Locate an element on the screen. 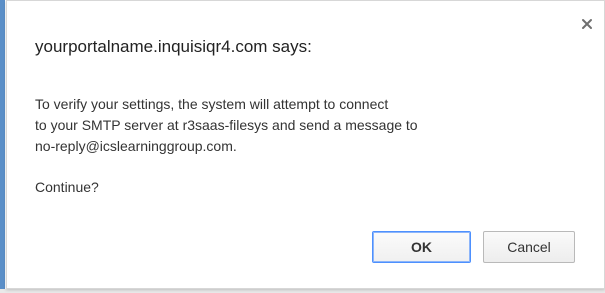 Image resolution: width=605 pixels, height=293 pixels. dialog-prompt: Continue? is located at coordinates (67, 187).